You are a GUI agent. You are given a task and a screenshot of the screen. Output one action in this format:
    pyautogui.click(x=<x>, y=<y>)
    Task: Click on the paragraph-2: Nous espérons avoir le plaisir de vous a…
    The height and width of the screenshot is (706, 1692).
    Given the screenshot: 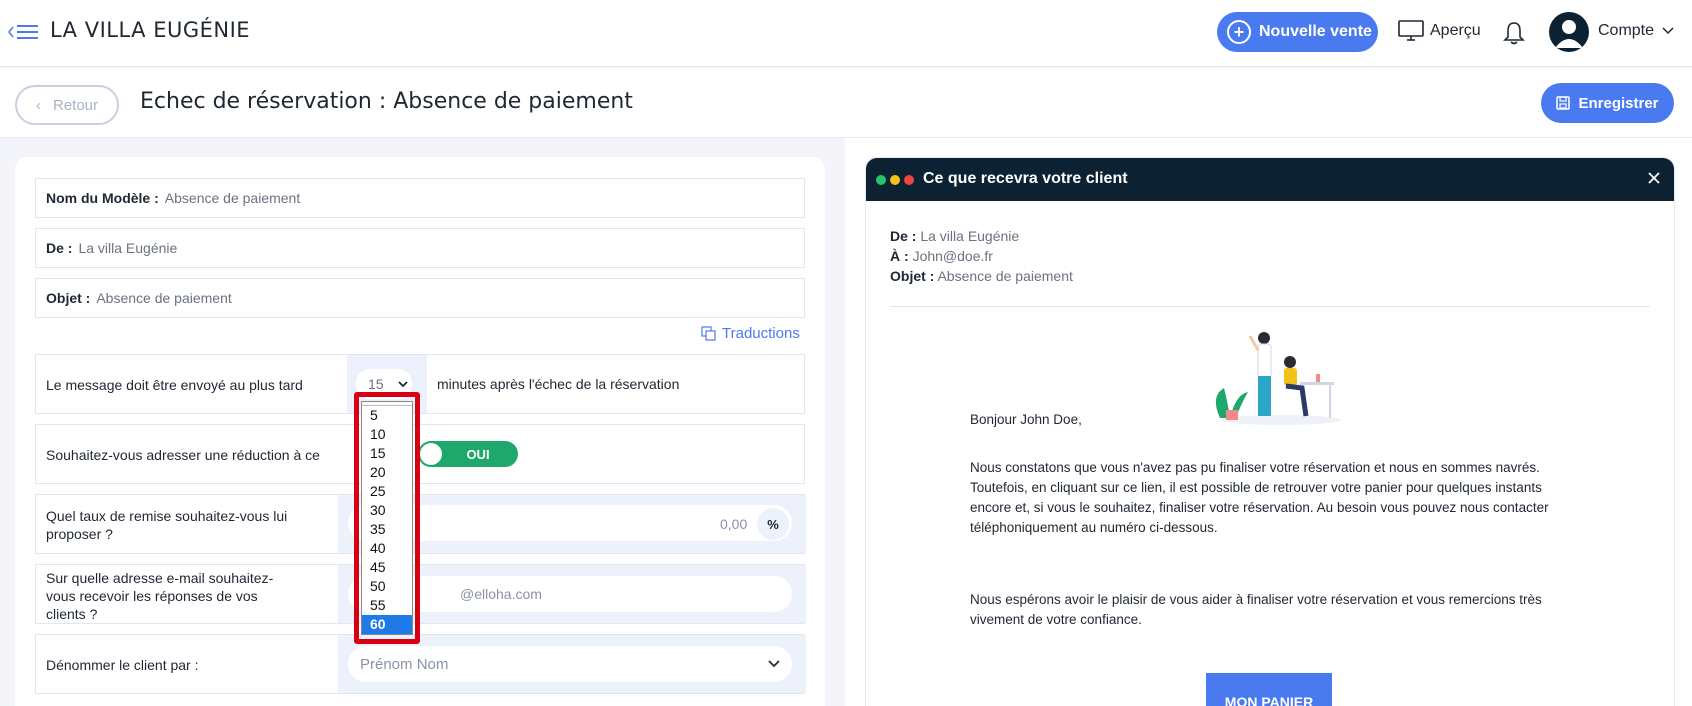 What is the action you would take?
    pyautogui.click(x=1280, y=610)
    